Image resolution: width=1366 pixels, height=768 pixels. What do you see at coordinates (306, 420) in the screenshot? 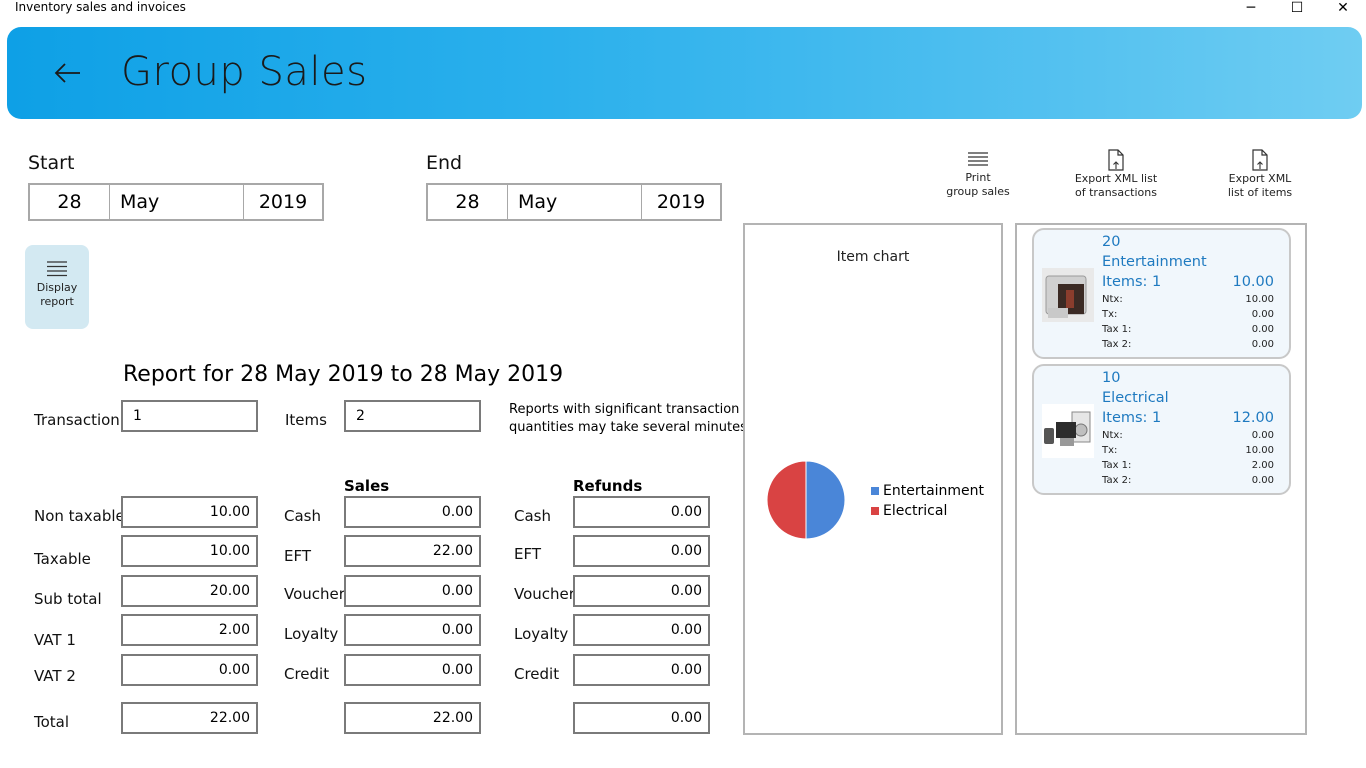
I see `items-label: Items` at bounding box center [306, 420].